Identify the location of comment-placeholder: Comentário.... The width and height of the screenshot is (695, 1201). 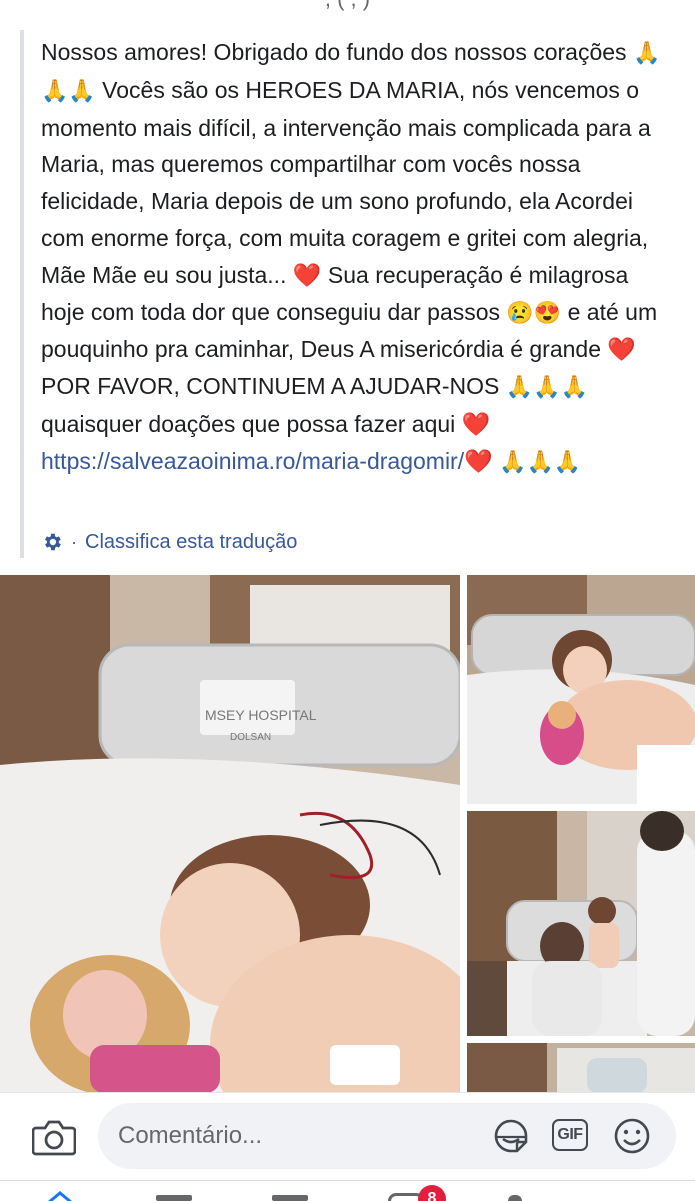
(190, 1135).